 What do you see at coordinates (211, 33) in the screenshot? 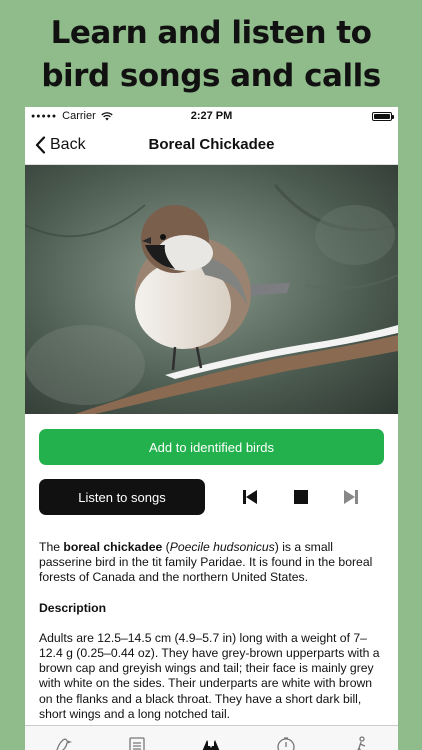
I see `promo-line-1: Learn and listen to` at bounding box center [211, 33].